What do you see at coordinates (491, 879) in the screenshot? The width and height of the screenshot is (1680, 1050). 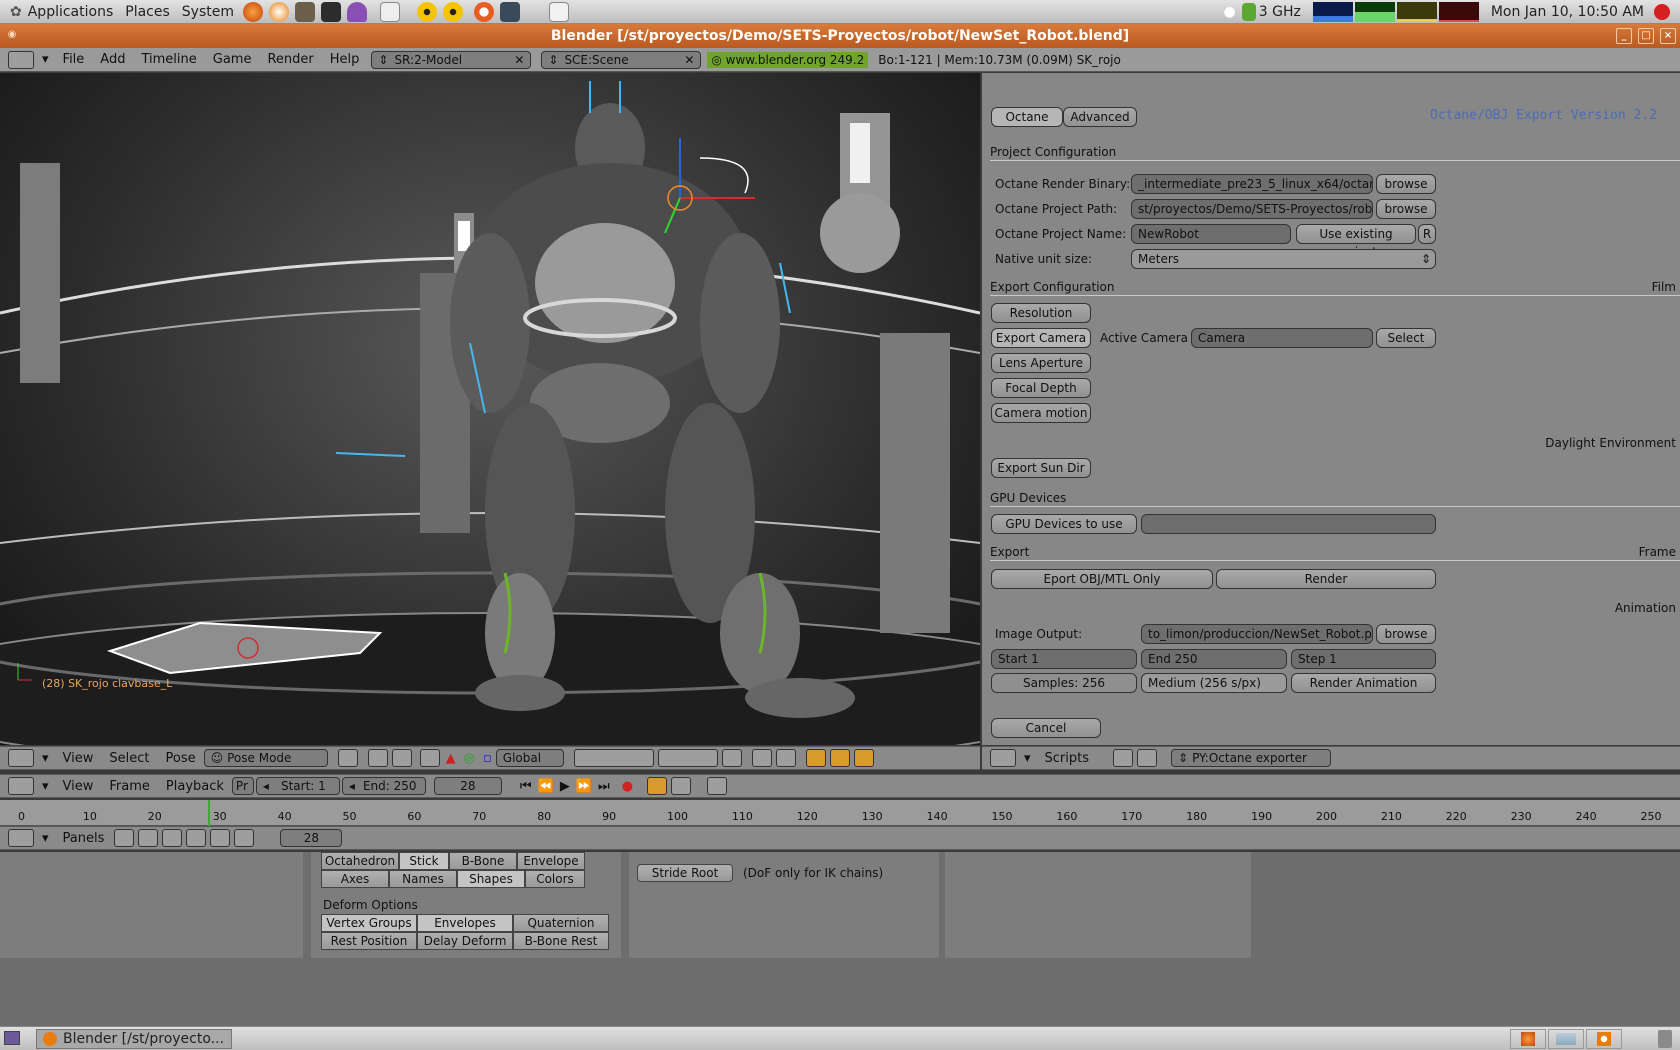 I see `shapes-toggle: Shapes` at bounding box center [491, 879].